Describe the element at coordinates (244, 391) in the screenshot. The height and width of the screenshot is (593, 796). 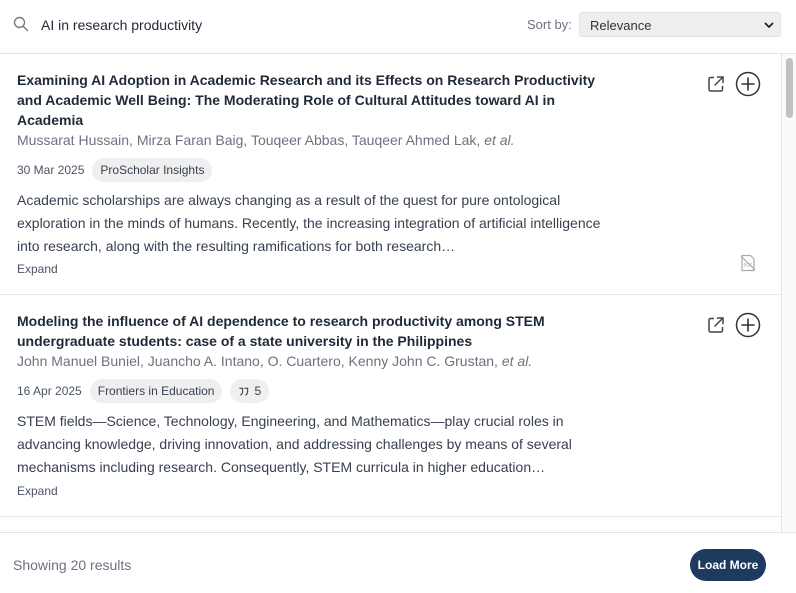
I see `quote-icon` at that location.